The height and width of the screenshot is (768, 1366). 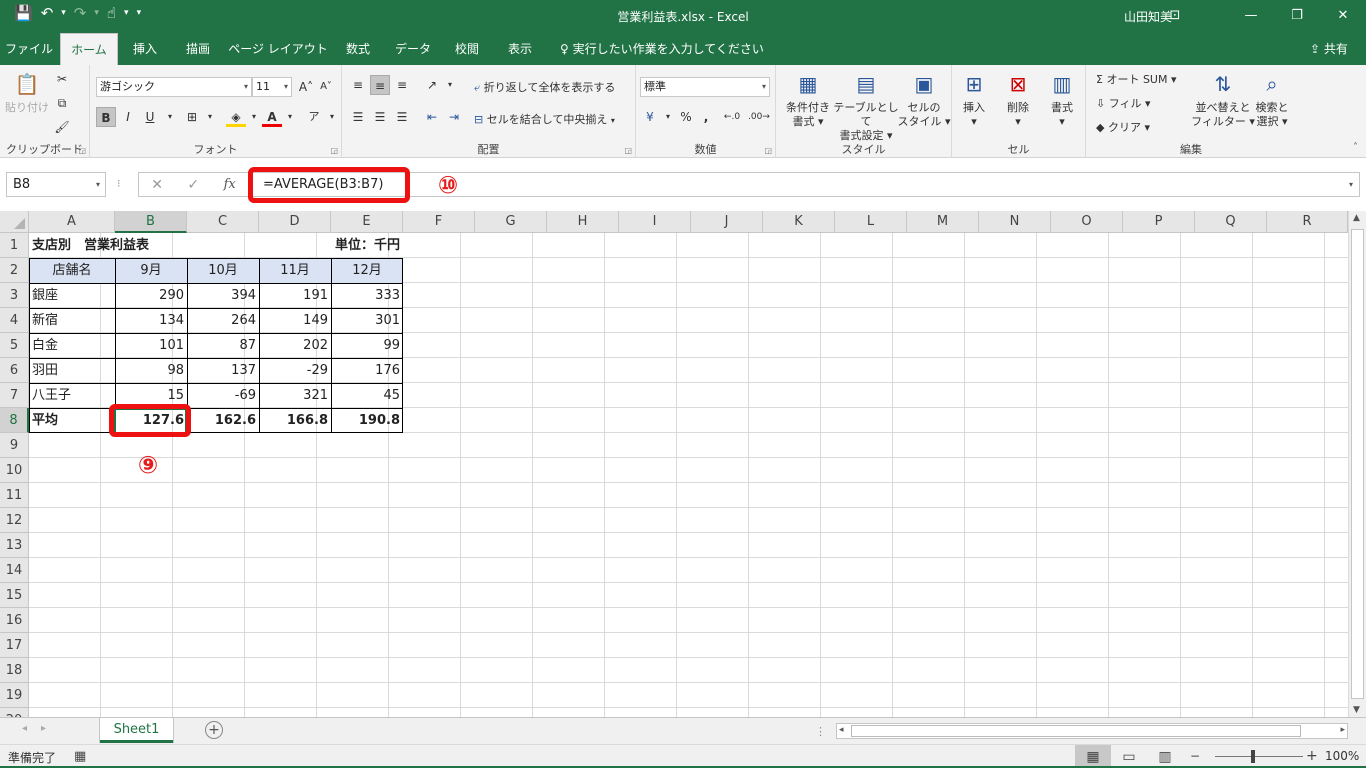 I want to click on column-header-Q: Q, so click(x=1231, y=222).